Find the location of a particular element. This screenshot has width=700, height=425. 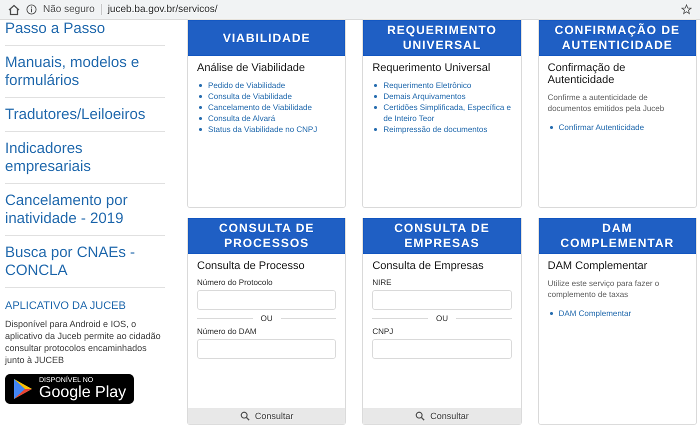

service-link: Confirmar Autenticidade is located at coordinates (601, 127).